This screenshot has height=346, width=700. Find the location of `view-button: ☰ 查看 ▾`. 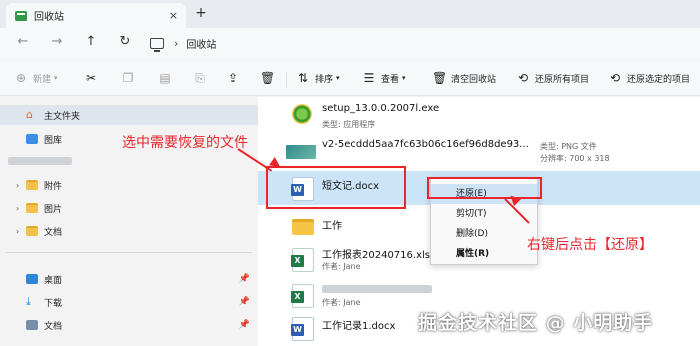

view-button: ☰ 查看 ▾ is located at coordinates (384, 78).